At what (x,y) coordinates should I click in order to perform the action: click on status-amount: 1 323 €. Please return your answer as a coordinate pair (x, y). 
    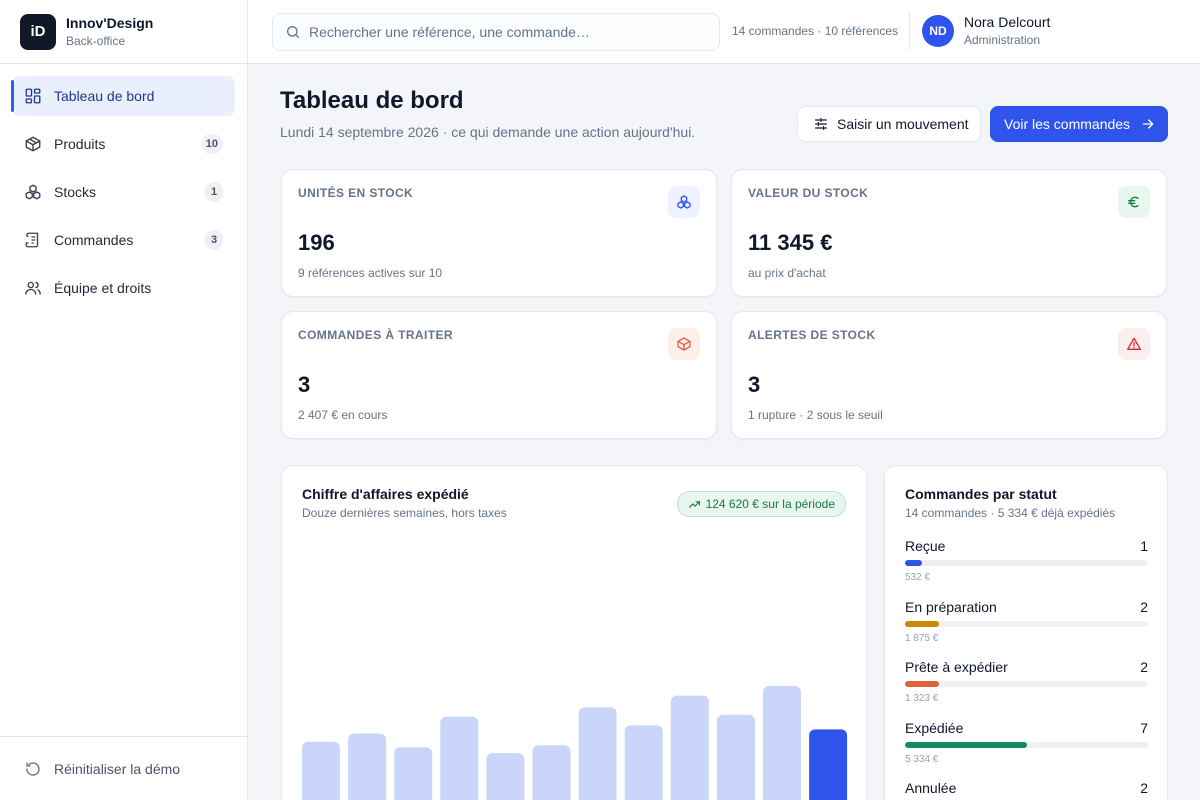
    Looking at the image, I should click on (922, 698).